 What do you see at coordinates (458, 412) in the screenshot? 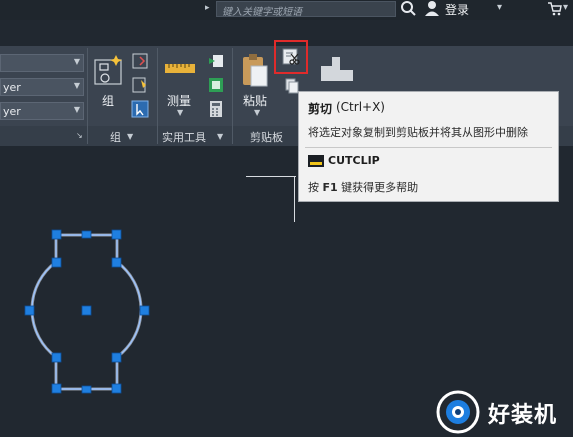
I see `watermark-logo` at bounding box center [458, 412].